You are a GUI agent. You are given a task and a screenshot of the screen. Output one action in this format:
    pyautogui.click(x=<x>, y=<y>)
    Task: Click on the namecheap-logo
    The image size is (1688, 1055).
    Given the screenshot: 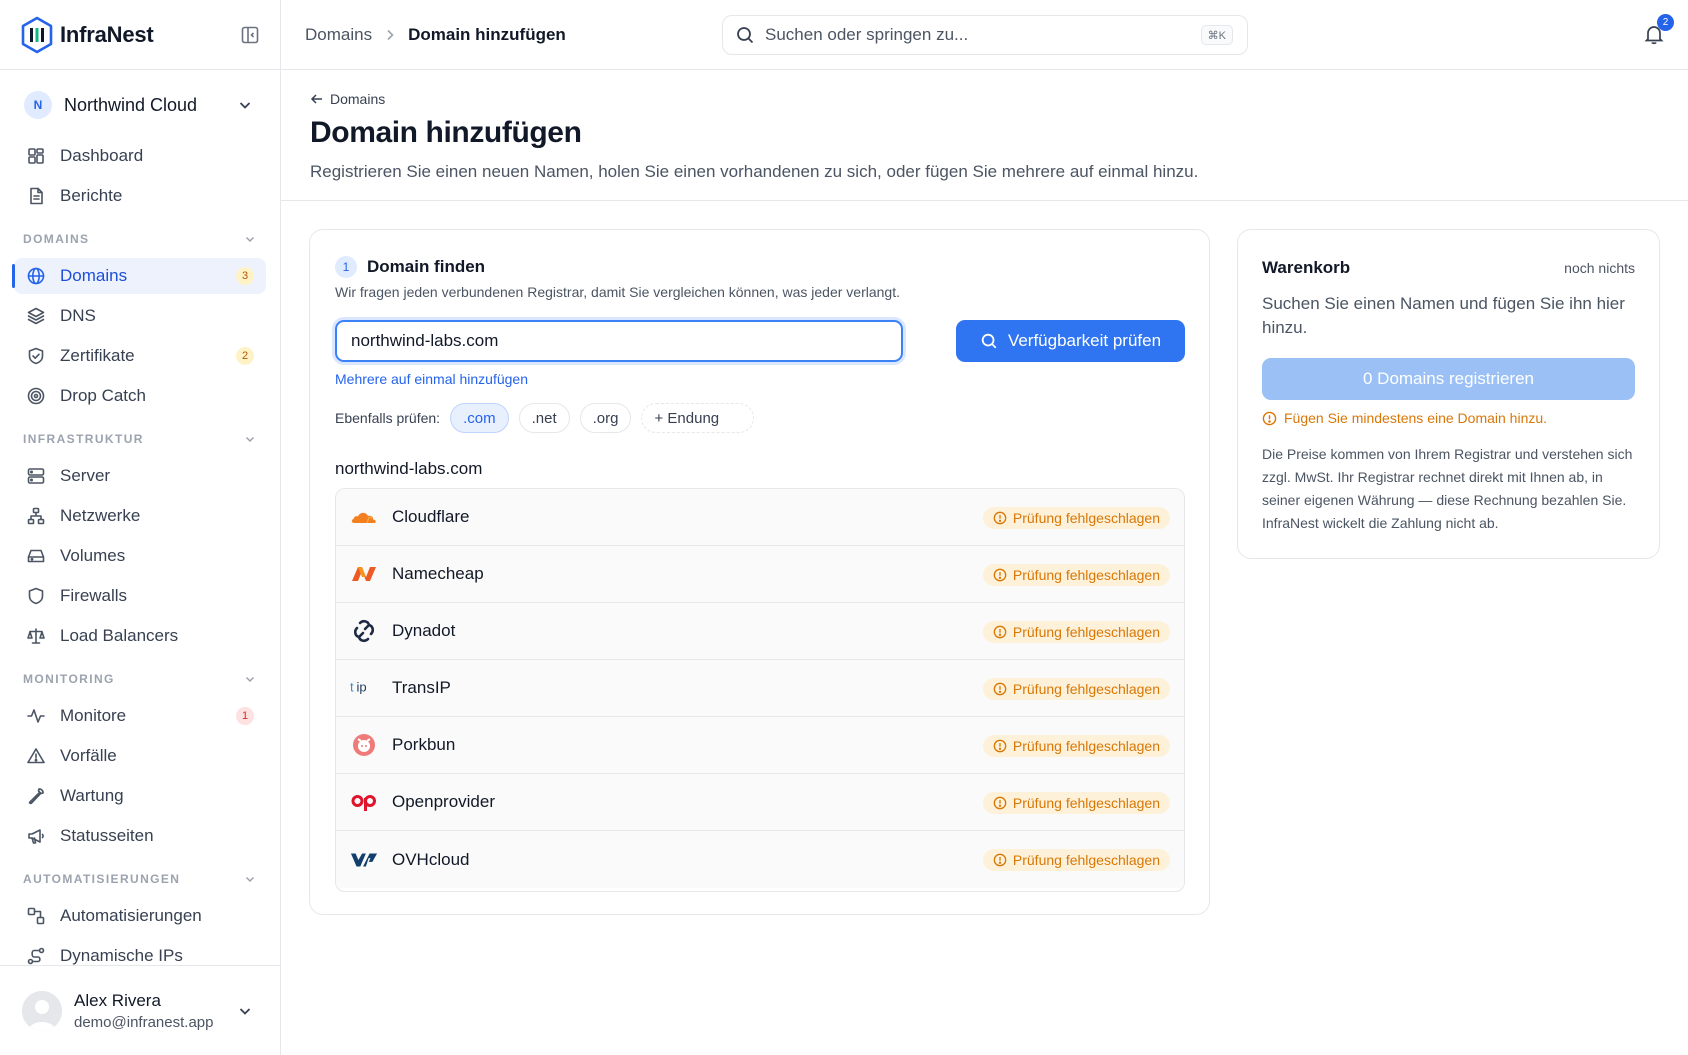 What is the action you would take?
    pyautogui.click(x=364, y=574)
    